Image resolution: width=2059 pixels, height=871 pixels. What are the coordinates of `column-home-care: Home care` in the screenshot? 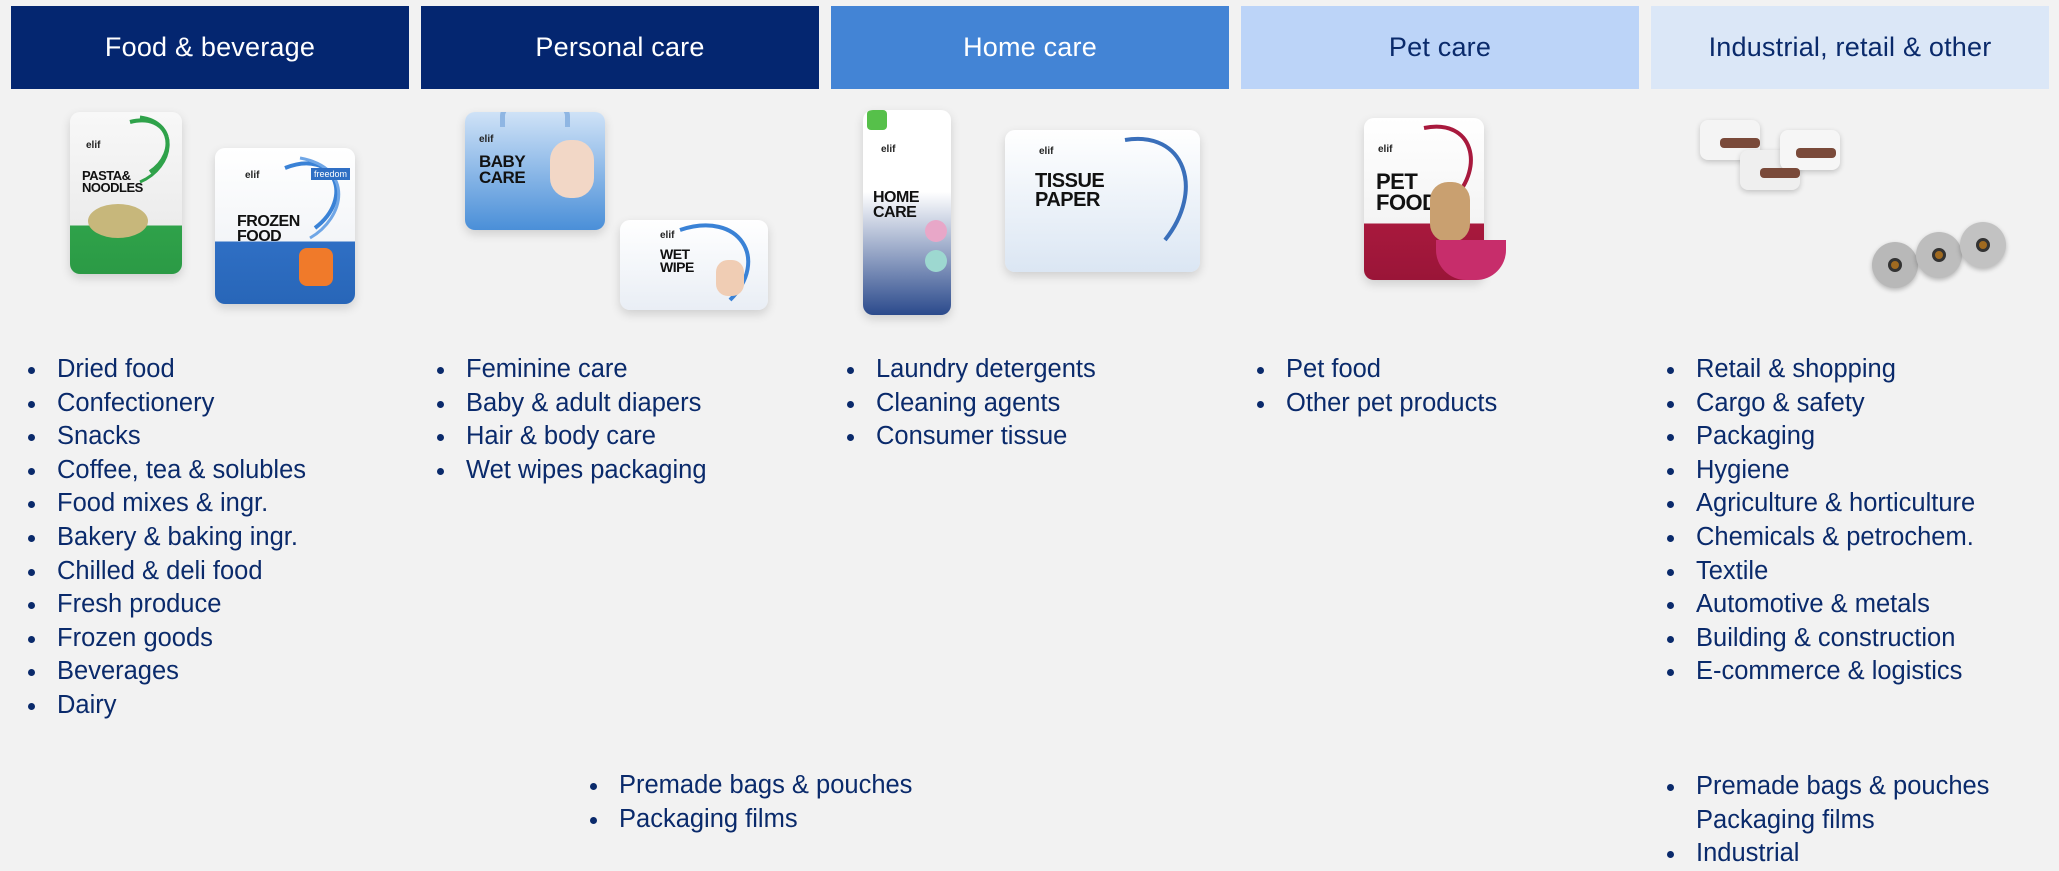 It's located at (1030, 47).